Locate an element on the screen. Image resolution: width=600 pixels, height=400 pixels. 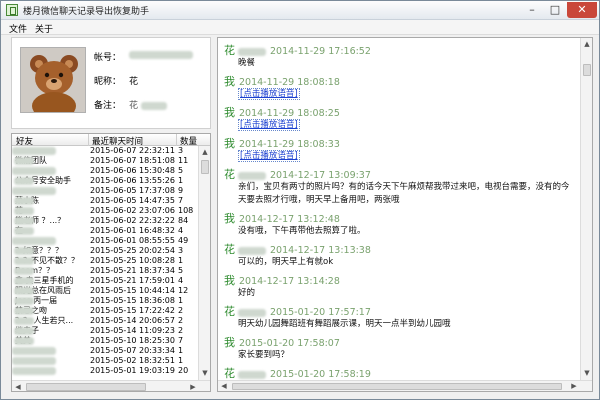
message-time: 2014-11-29 18:08:33 is located at coordinates (289, 144).